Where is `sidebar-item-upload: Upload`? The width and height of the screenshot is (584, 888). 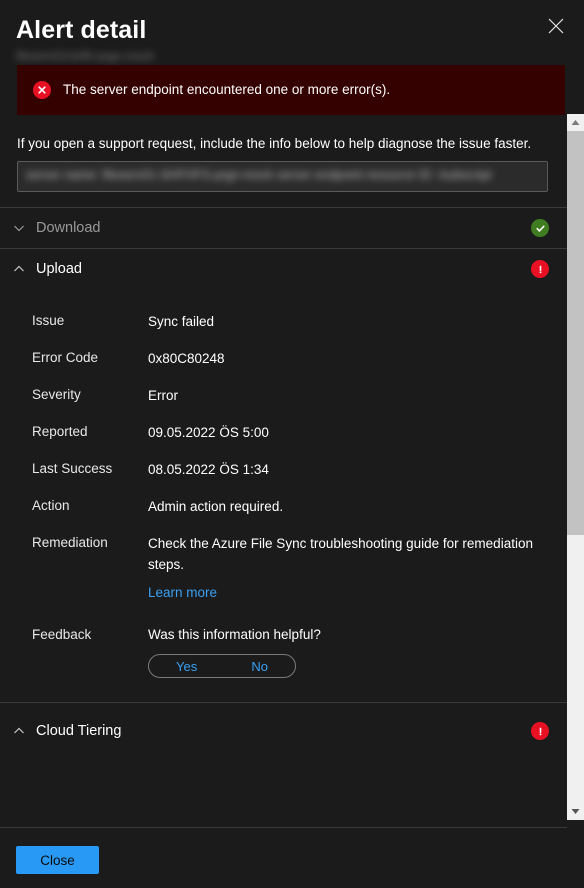 sidebar-item-upload: Upload is located at coordinates (283, 269).